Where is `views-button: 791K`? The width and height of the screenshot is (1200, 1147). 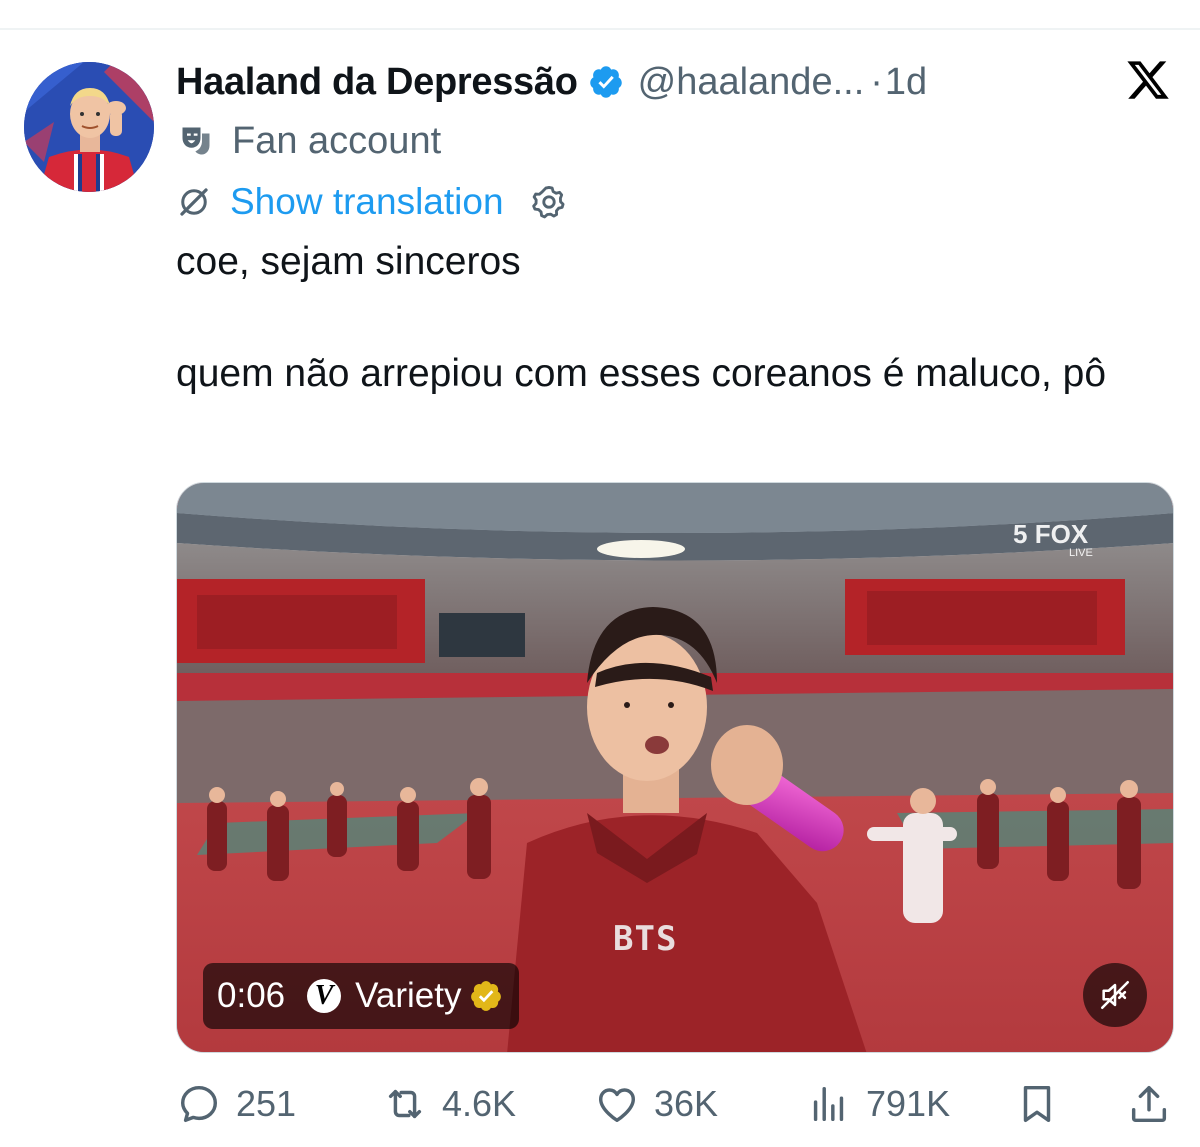
views-button: 791K is located at coordinates (878, 1104).